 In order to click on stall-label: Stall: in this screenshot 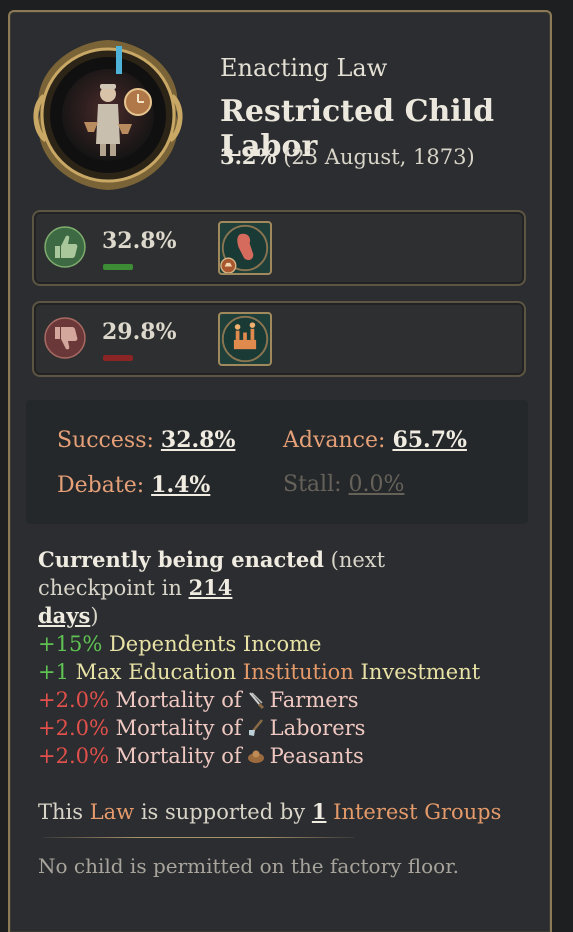, I will do `click(312, 484)`.